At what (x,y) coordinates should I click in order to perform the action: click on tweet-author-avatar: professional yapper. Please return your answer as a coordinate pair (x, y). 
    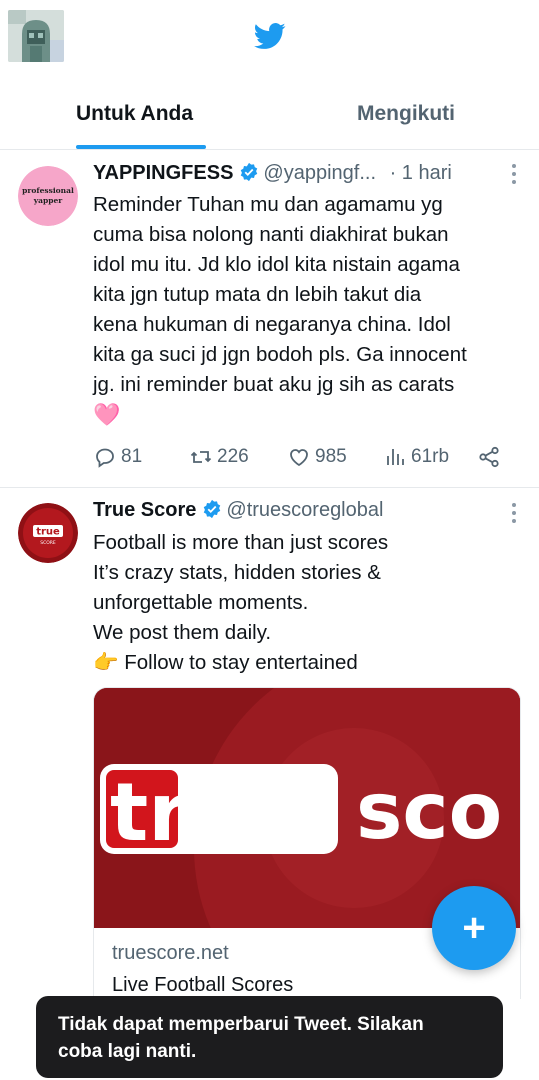
    Looking at the image, I should click on (48, 196).